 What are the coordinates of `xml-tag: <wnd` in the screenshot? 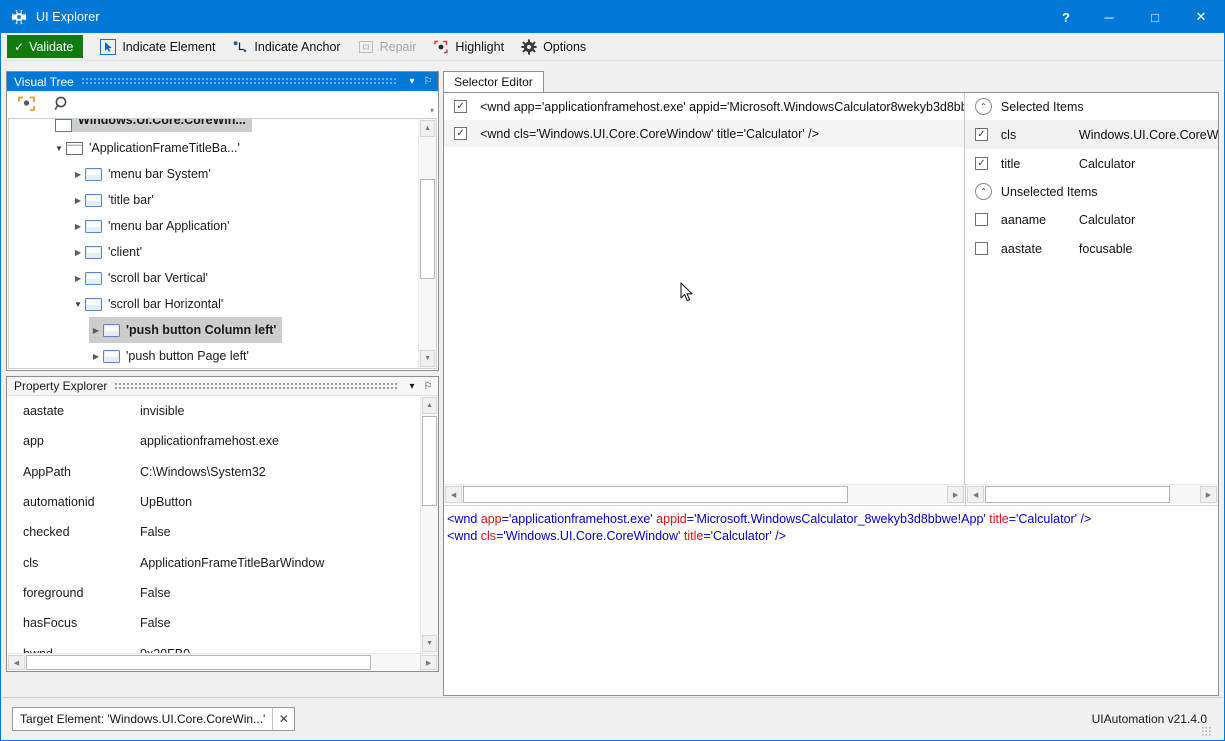 It's located at (464, 519).